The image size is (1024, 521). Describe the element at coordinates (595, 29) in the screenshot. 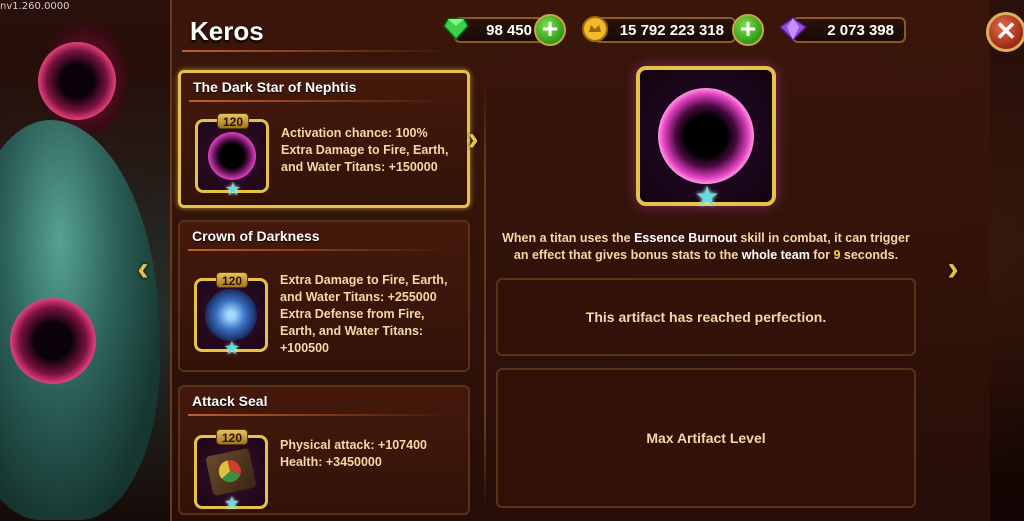

I see `gold-coin-icon` at that location.